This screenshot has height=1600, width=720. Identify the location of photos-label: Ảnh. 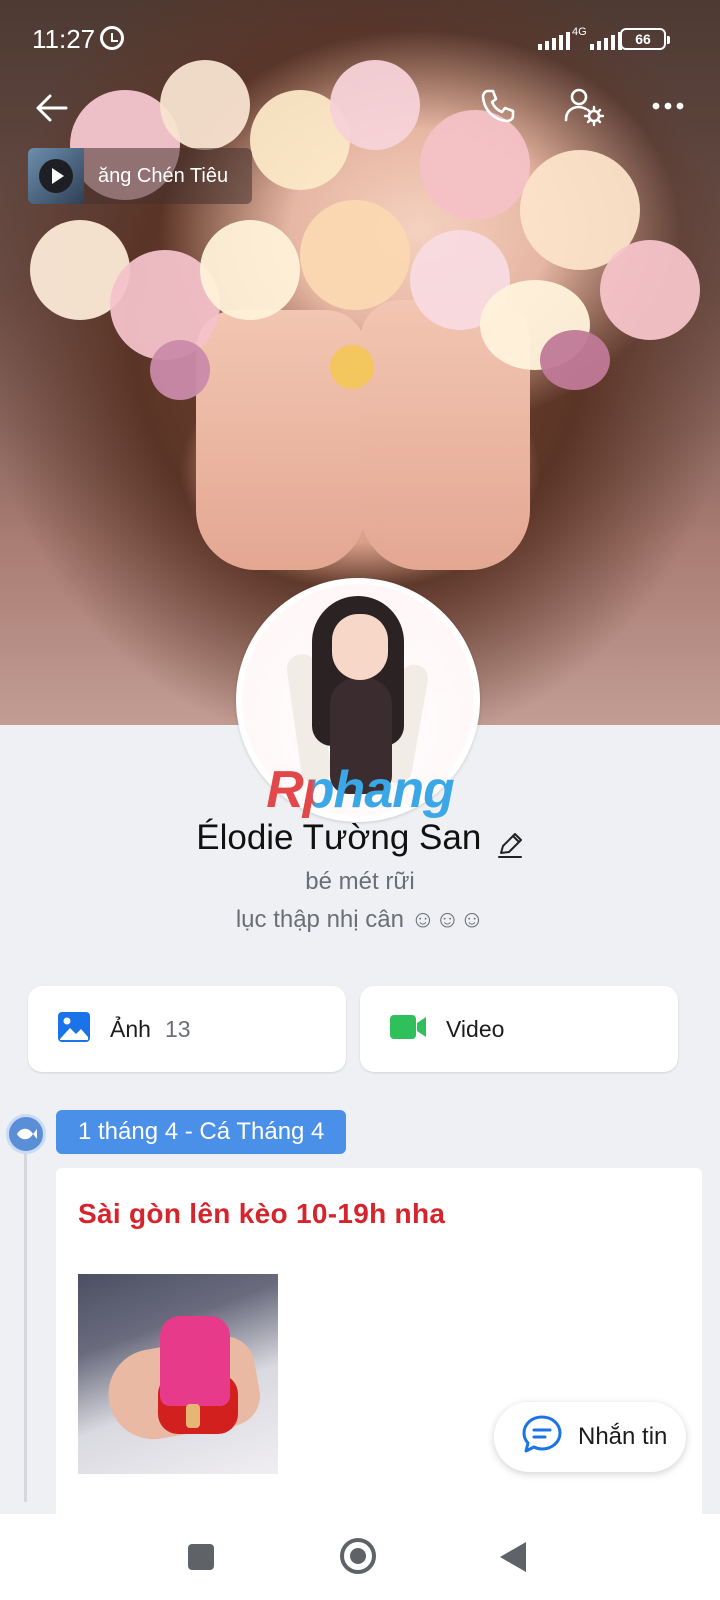
(130, 1028).